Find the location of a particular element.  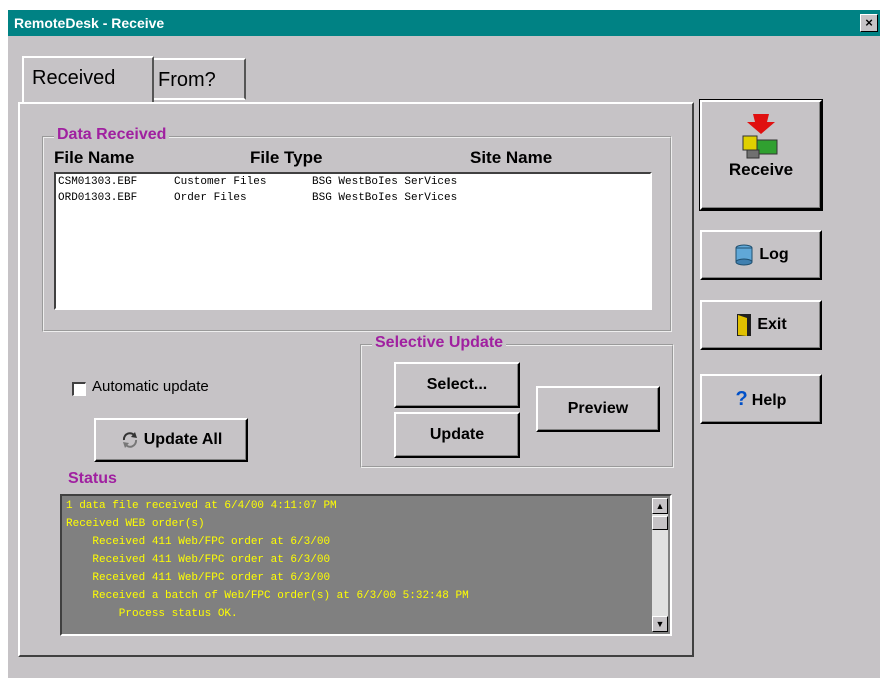

log-button-label: Log is located at coordinates (774, 254).